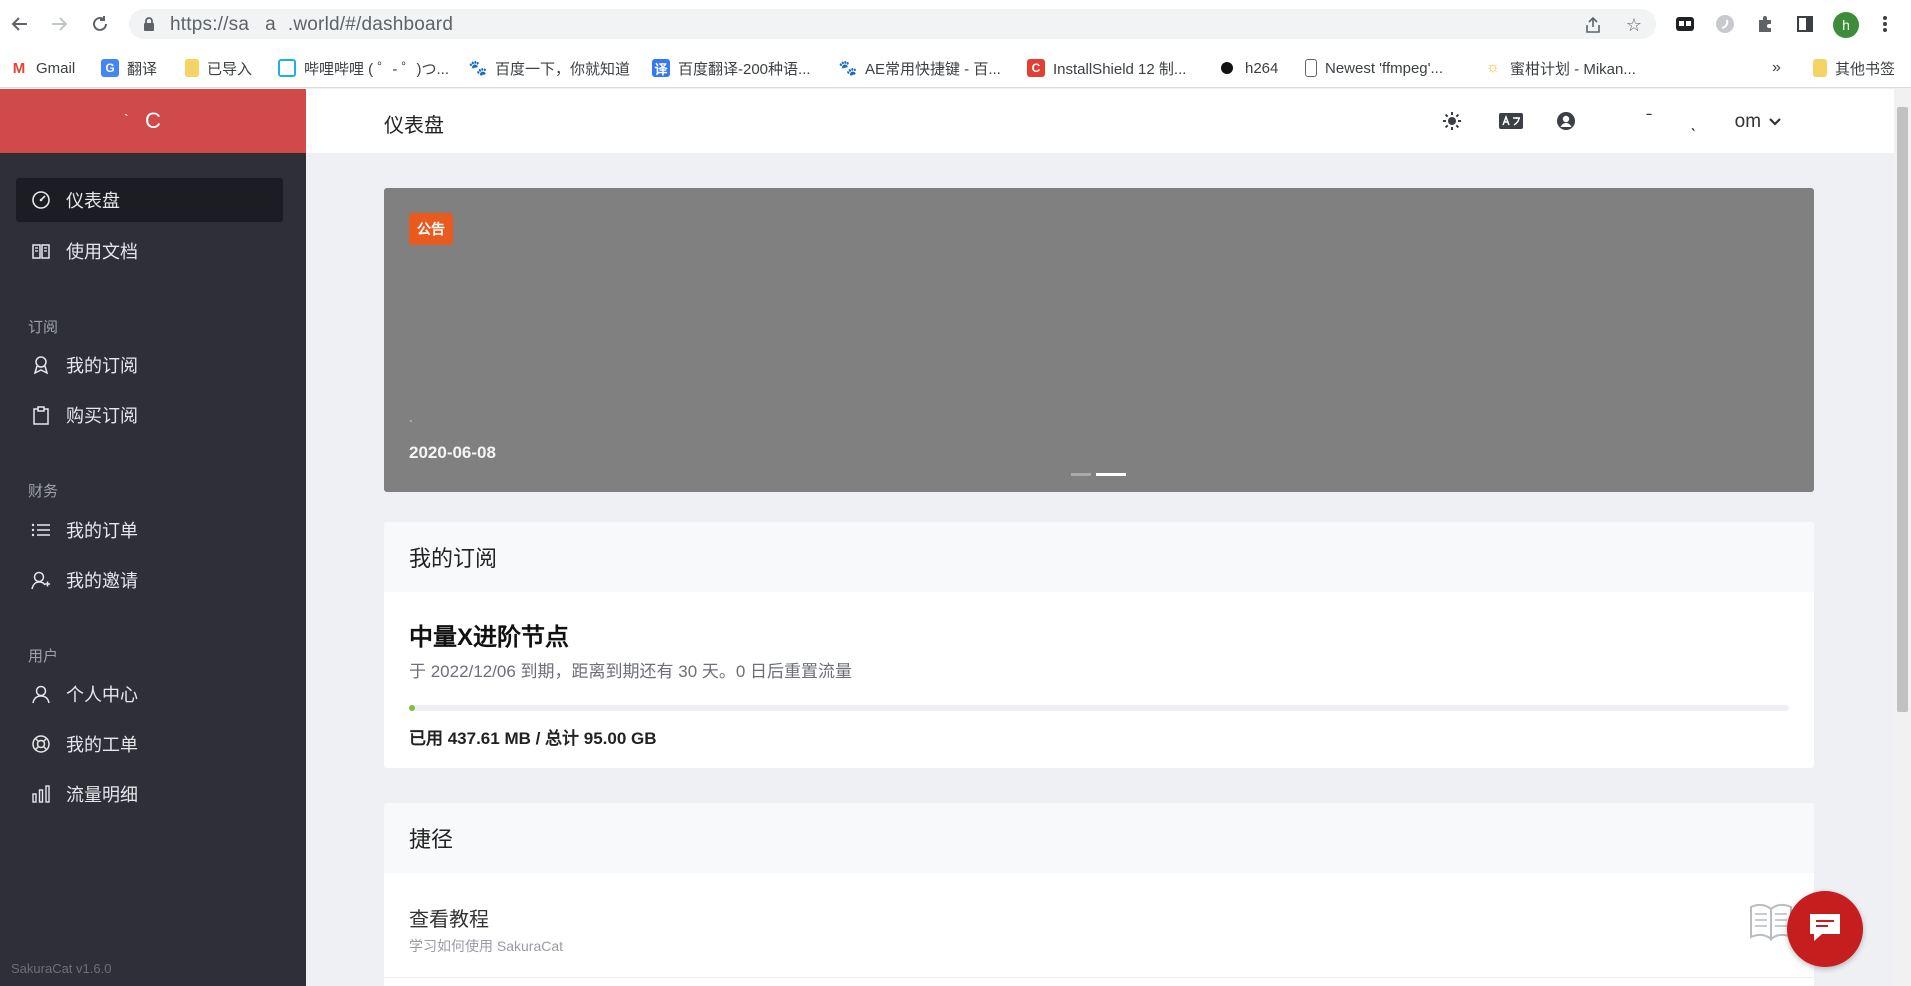  I want to click on bilibili-icon, so click(287, 68).